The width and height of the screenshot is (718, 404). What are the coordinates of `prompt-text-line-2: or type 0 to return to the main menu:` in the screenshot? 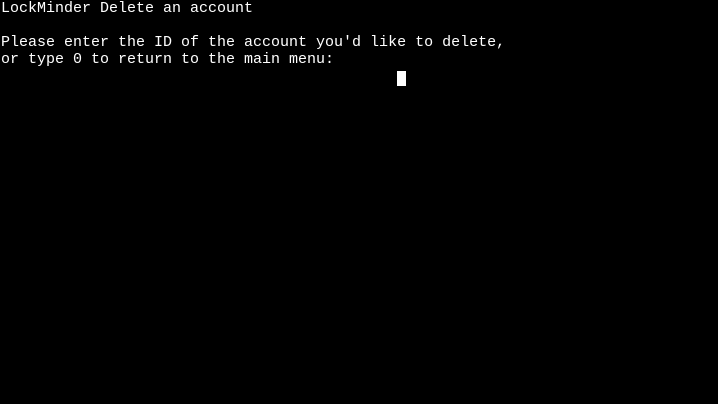 It's located at (172, 59).